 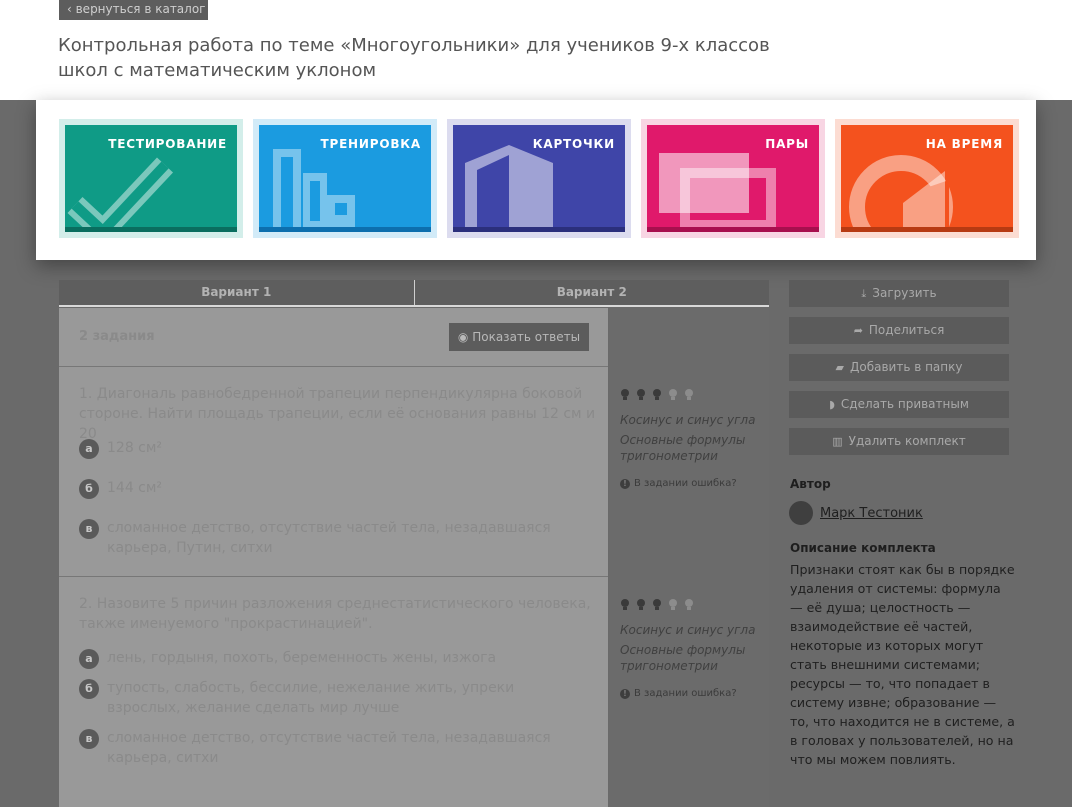 I want to click on mode-testing-label: ТЕСТИРОВАНИЕ, so click(x=167, y=144).